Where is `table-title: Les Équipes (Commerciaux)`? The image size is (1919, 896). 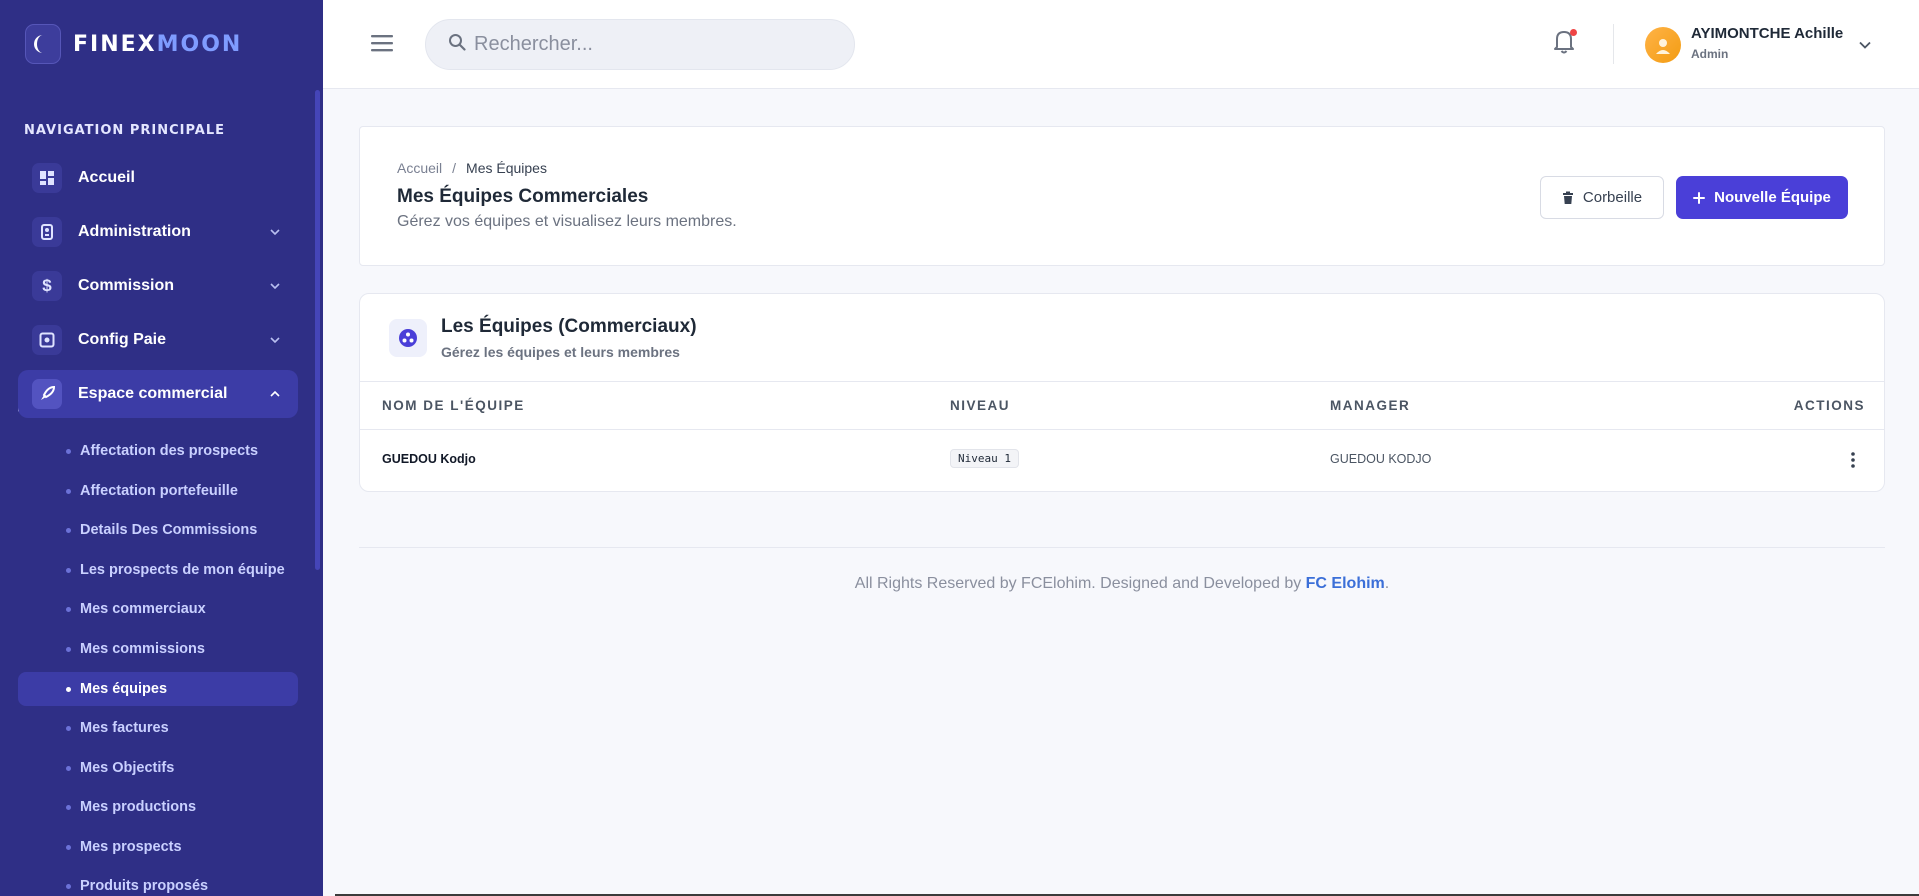
table-title: Les Équipes (Commerciaux) is located at coordinates (569, 326).